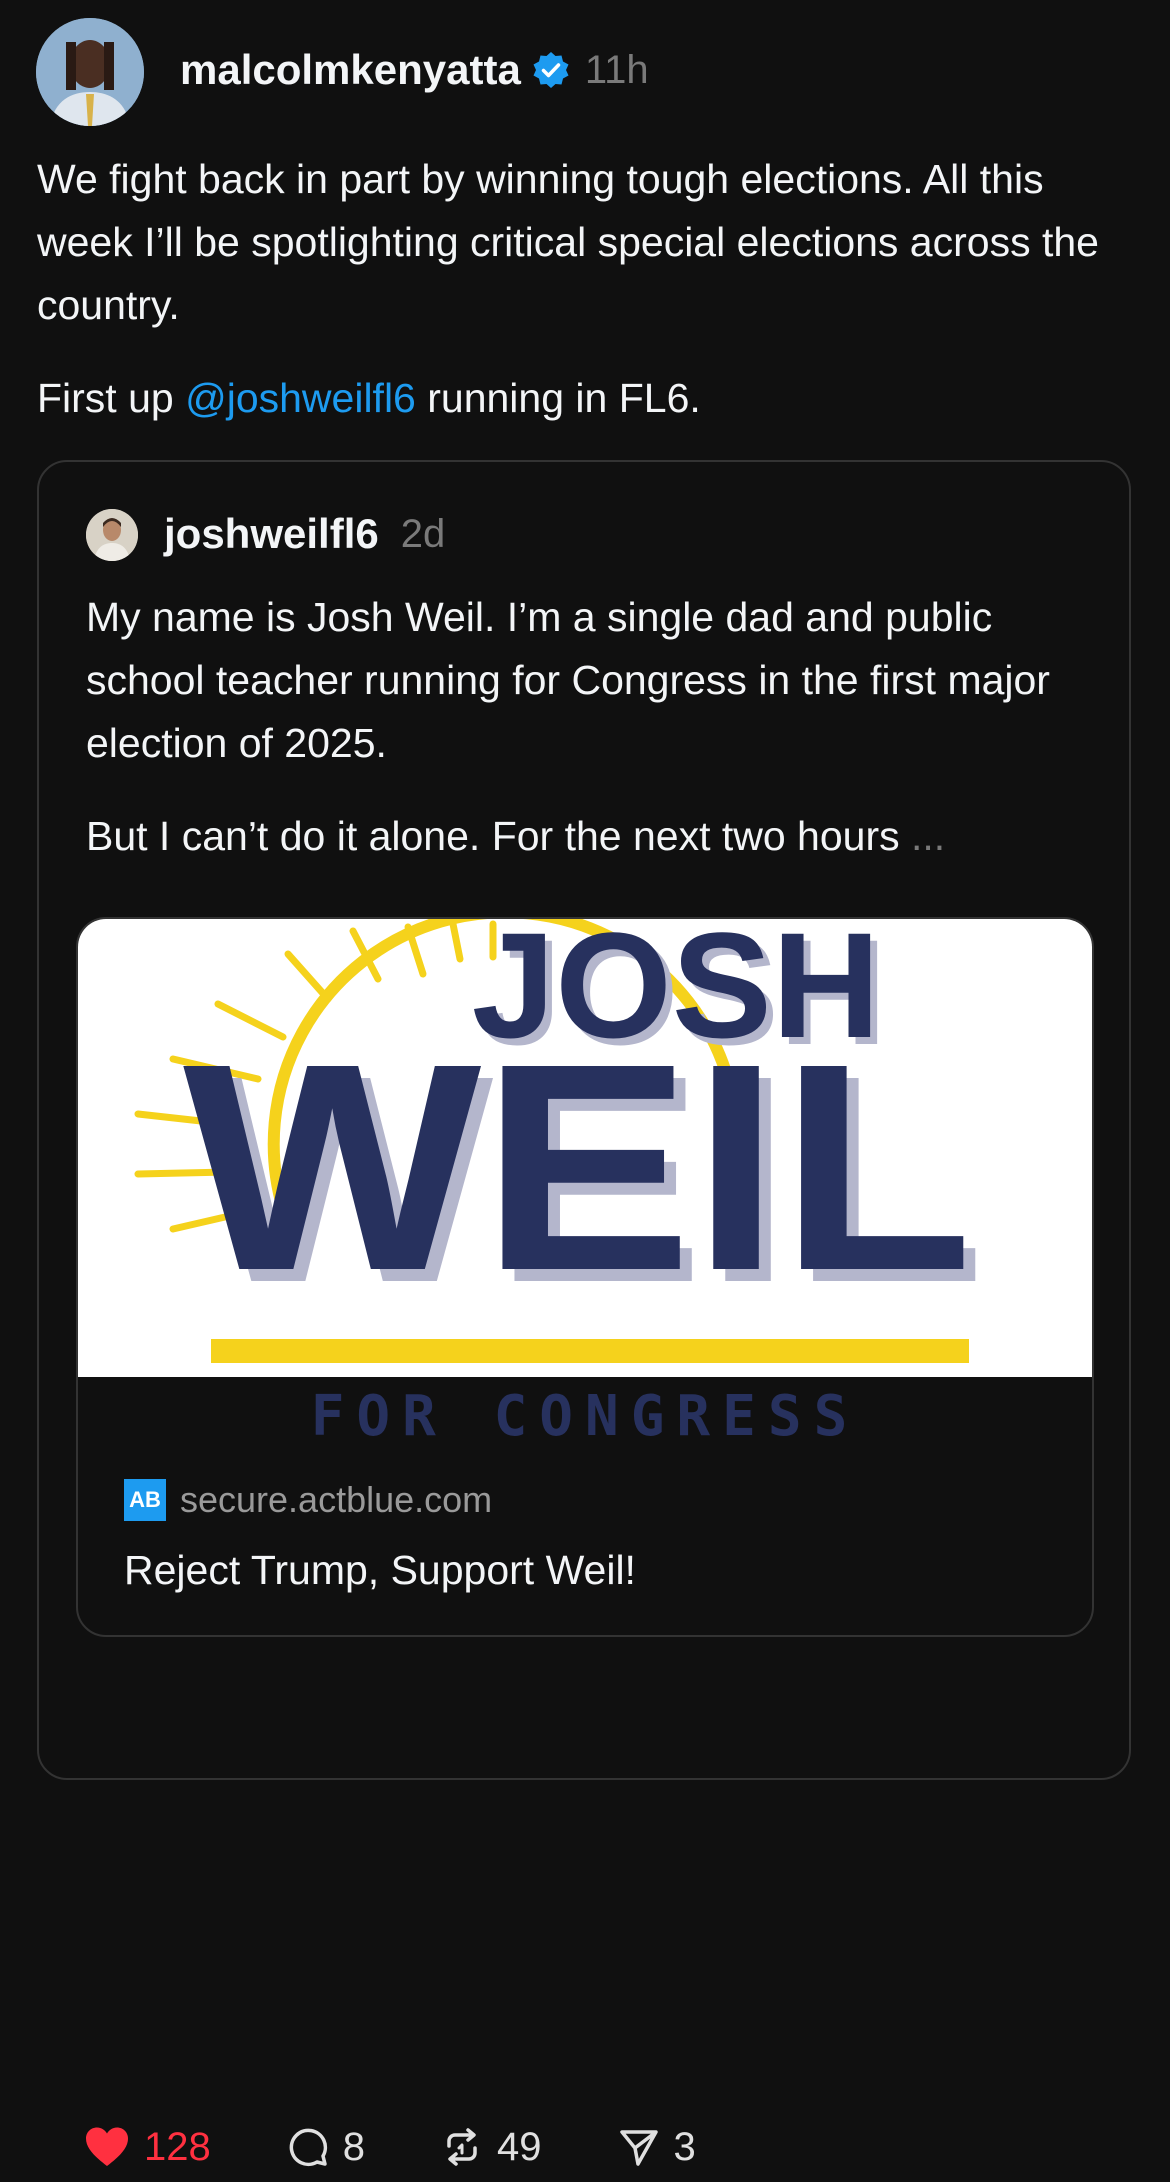 The height and width of the screenshot is (2182, 1170). What do you see at coordinates (491, 2147) in the screenshot?
I see `repost-button: 49` at bounding box center [491, 2147].